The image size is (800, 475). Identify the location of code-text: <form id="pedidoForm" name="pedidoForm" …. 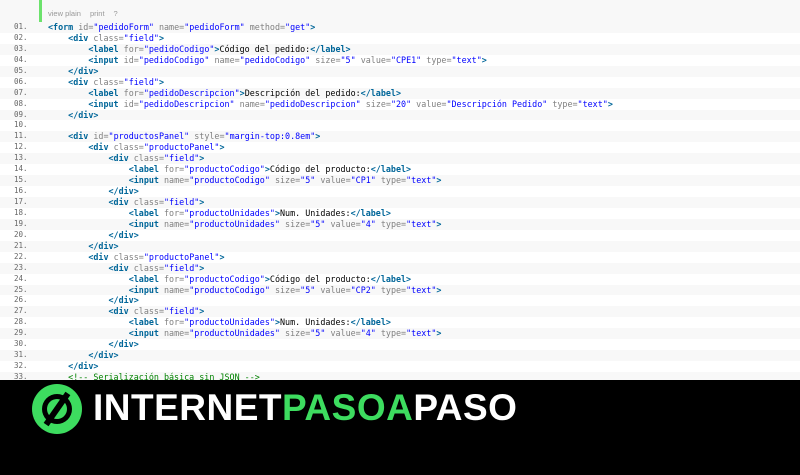
(182, 27).